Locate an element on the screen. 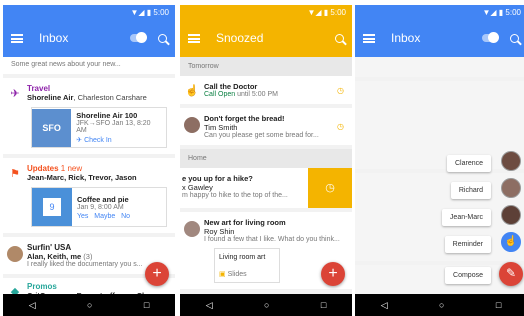  pencil-icon: ✎ is located at coordinates (511, 274).